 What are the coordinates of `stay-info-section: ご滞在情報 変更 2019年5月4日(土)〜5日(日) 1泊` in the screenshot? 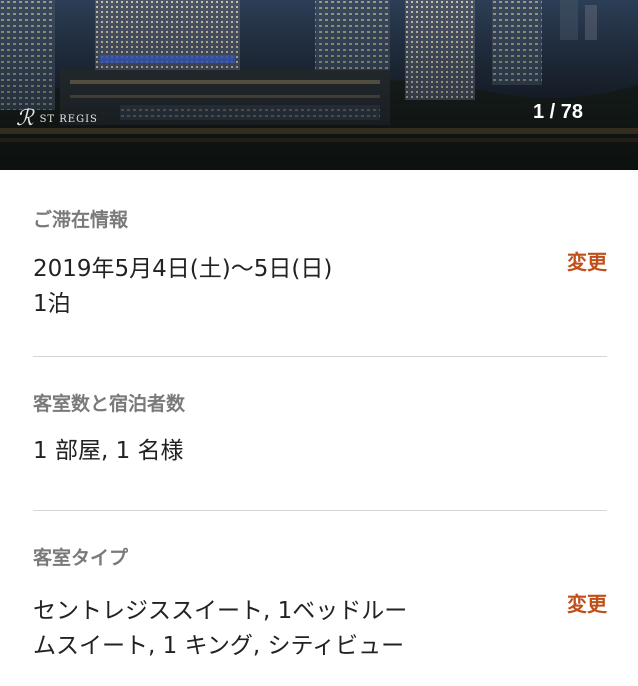 It's located at (320, 265).